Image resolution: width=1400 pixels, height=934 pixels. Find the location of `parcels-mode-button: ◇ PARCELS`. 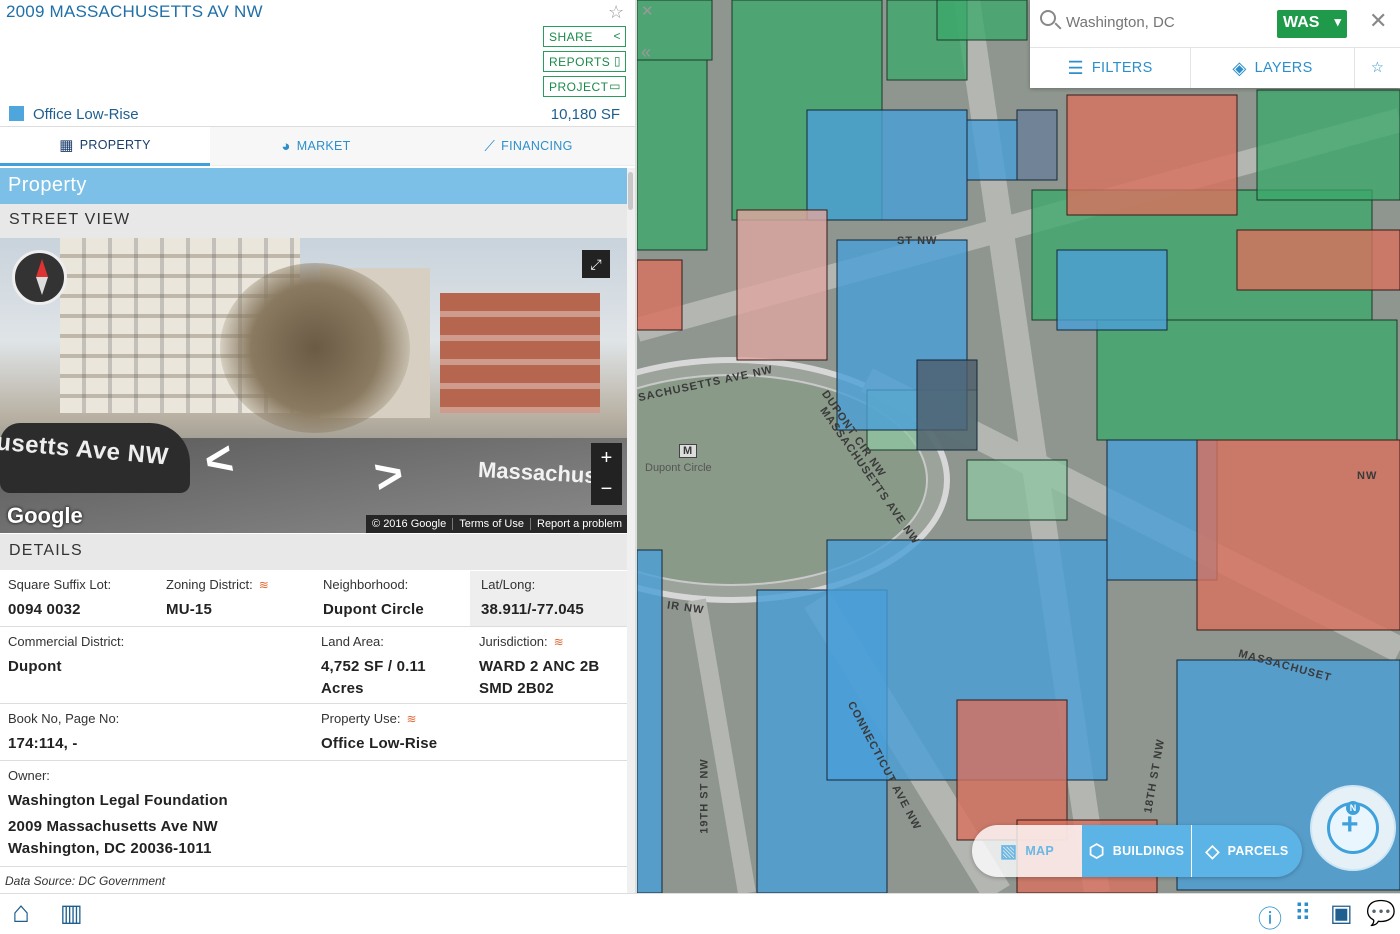

parcels-mode-button: ◇ PARCELS is located at coordinates (1247, 851).